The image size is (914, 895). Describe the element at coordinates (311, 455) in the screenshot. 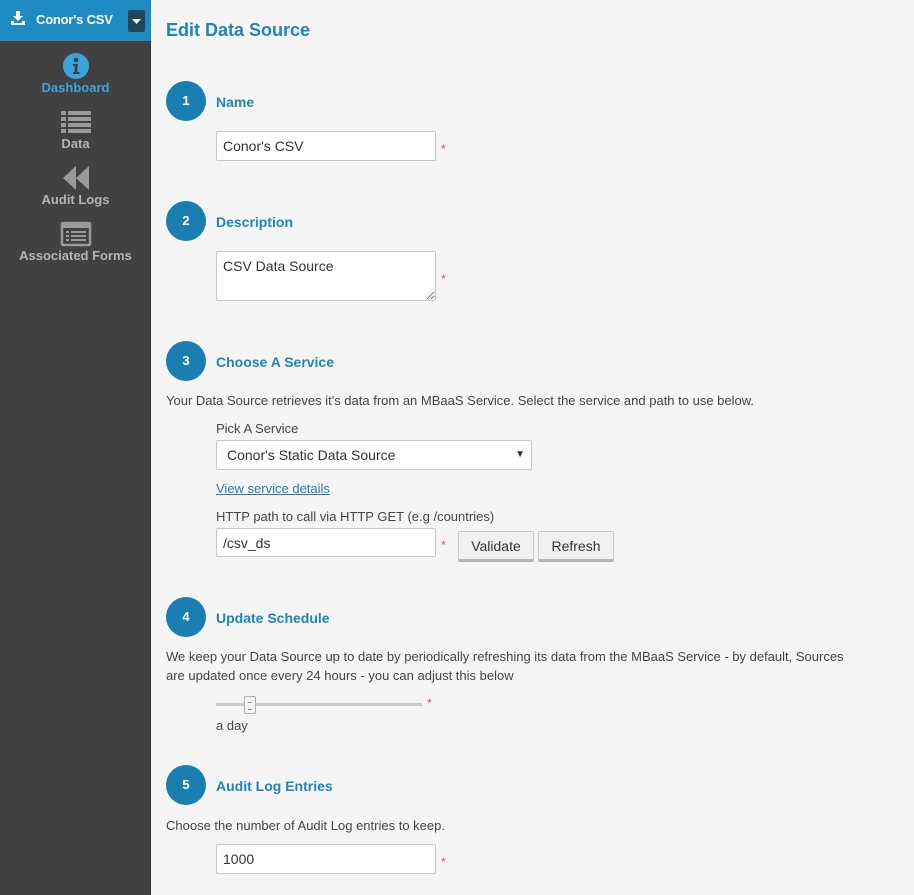

I see `service-select-value: Conor's Static Data Source` at that location.